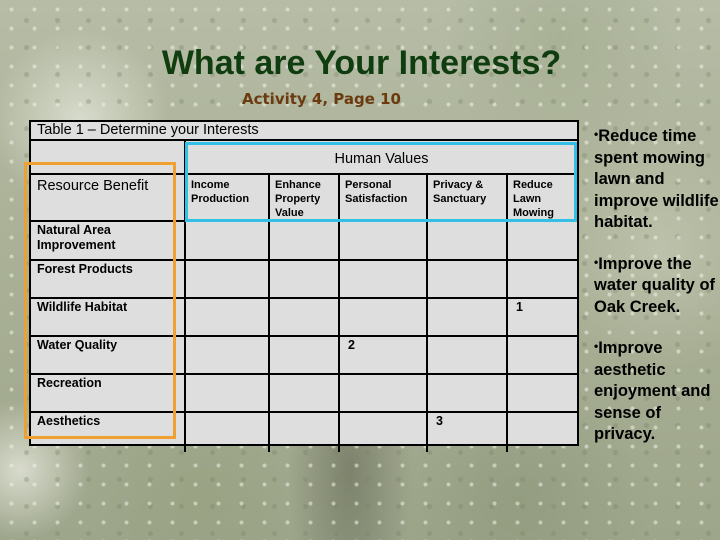  What do you see at coordinates (467, 197) in the screenshot?
I see `column-header: Privacy & Sanctuary` at bounding box center [467, 197].